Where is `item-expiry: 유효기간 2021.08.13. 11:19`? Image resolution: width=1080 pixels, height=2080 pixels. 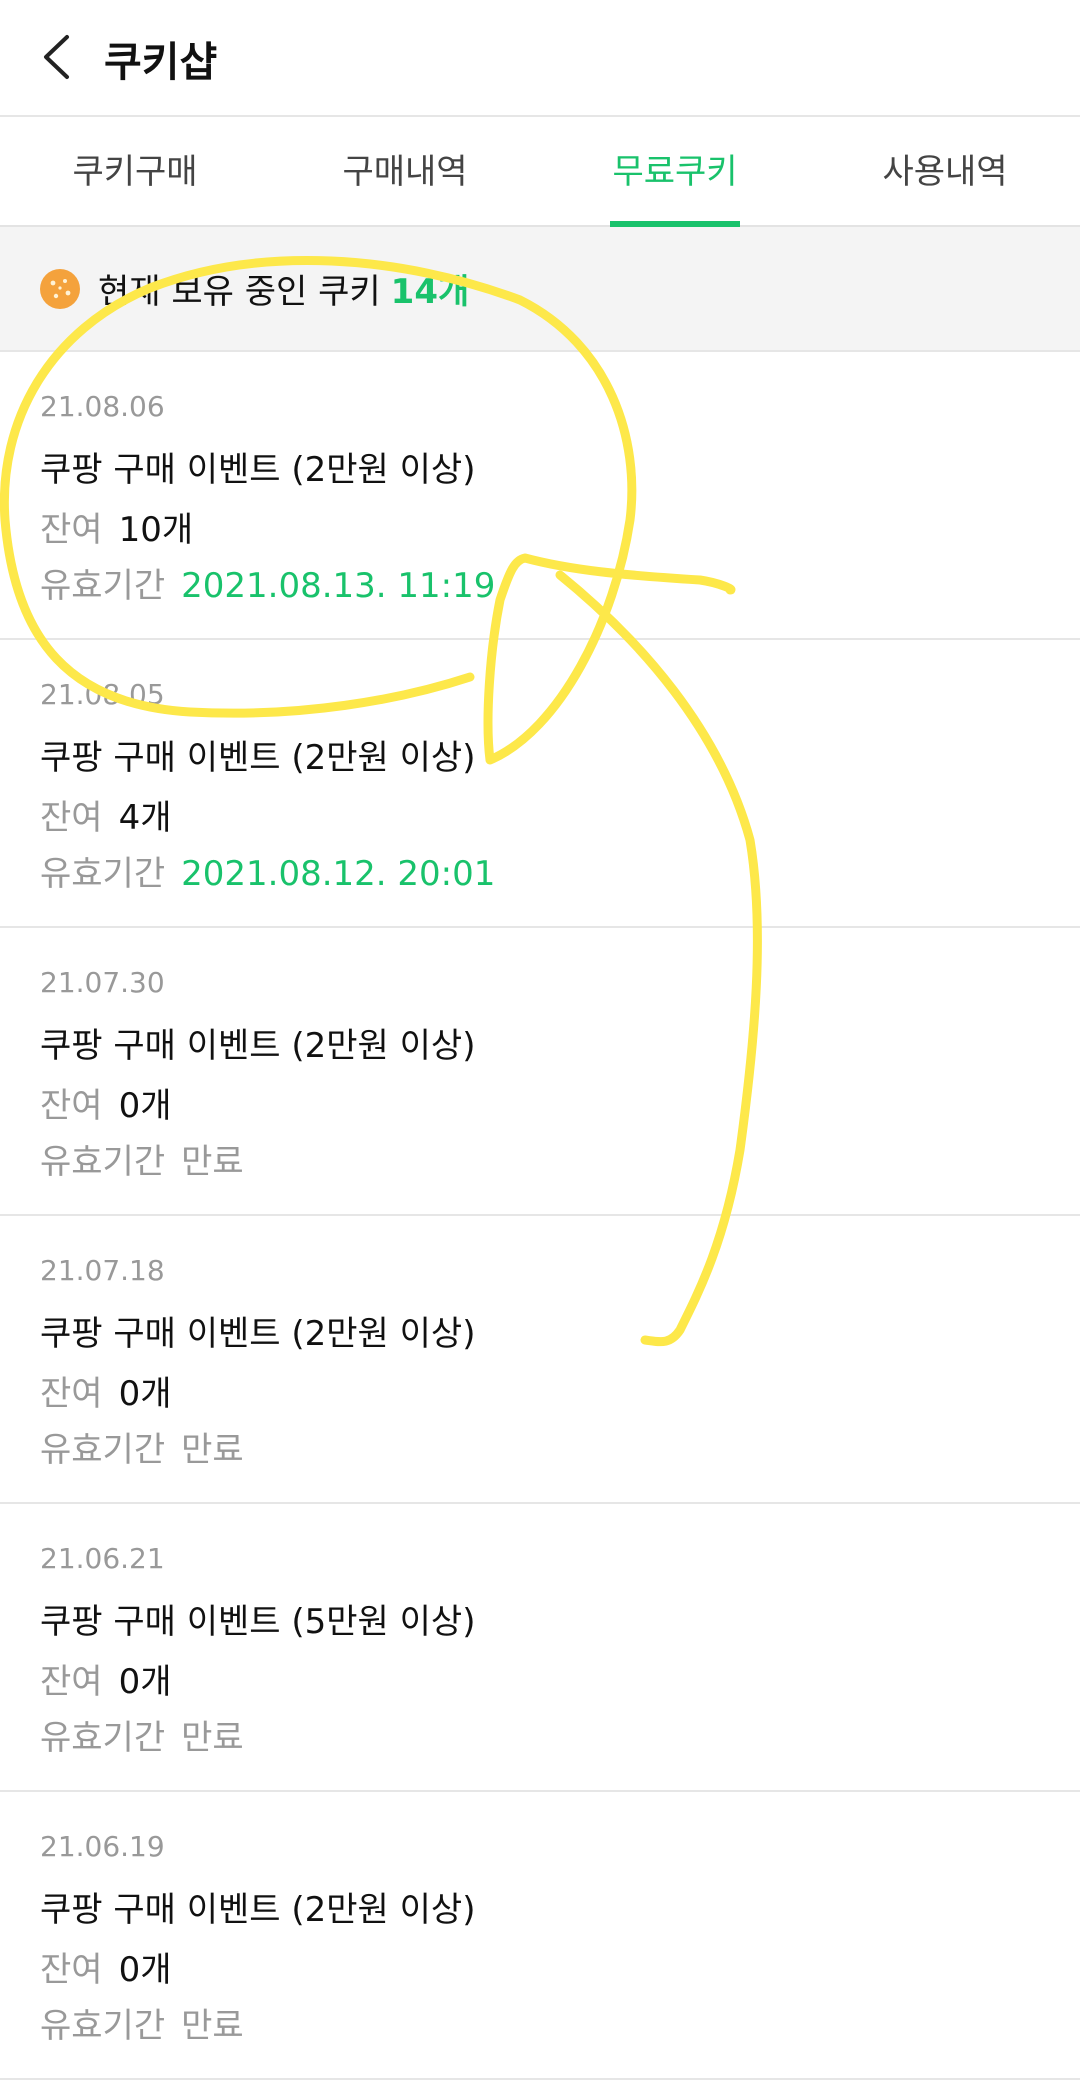 item-expiry: 유효기간 2021.08.13. 11:19 is located at coordinates (267, 582).